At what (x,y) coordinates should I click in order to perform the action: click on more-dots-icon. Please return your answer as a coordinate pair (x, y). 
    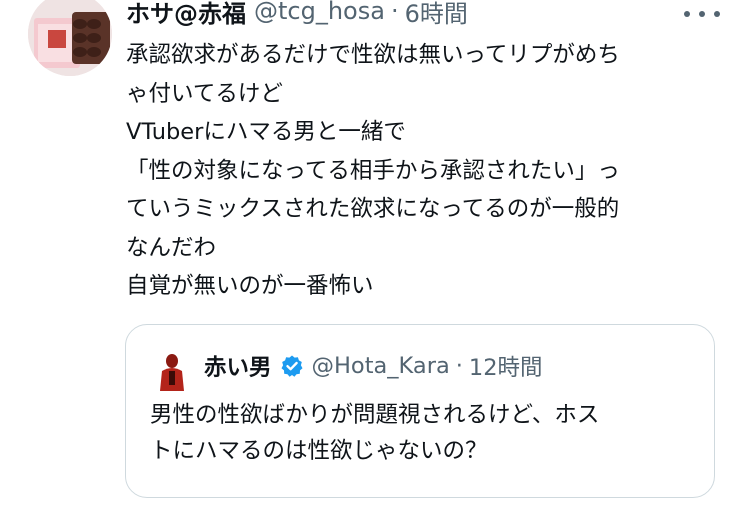
    Looking at the image, I should click on (702, 14).